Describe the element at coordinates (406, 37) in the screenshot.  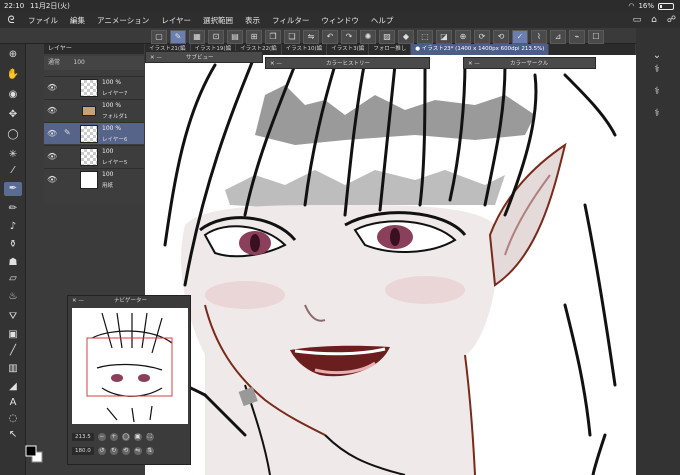
I see `fill-icon: ◆` at that location.